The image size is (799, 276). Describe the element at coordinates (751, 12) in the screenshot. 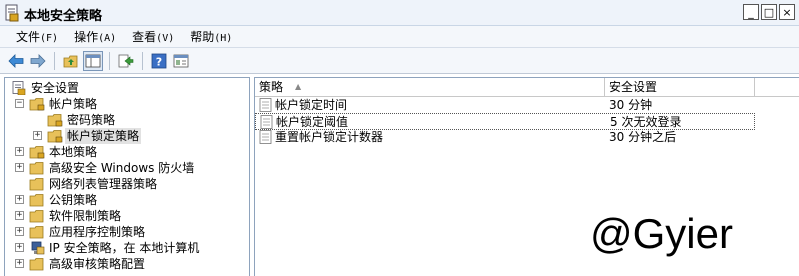

I see `minimize-button: _` at that location.